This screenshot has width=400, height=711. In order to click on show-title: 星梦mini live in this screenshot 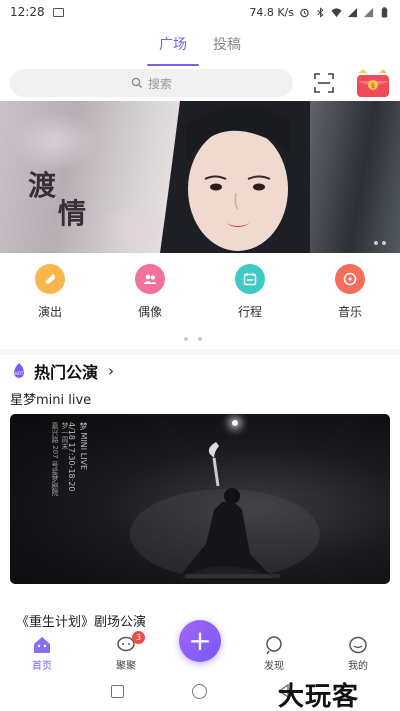, I will do `click(50, 398)`.